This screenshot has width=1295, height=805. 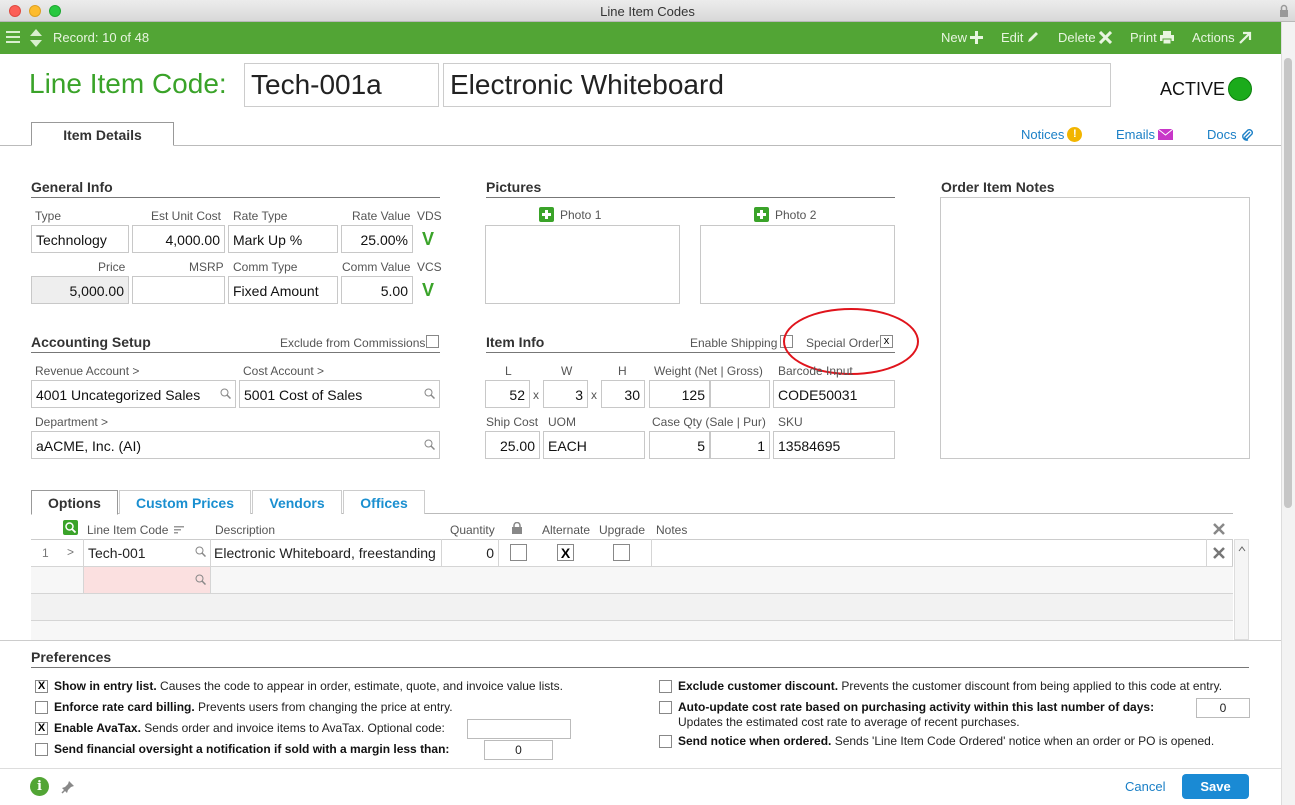 What do you see at coordinates (1213, 37) in the screenshot?
I see `actions-label: Actions` at bounding box center [1213, 37].